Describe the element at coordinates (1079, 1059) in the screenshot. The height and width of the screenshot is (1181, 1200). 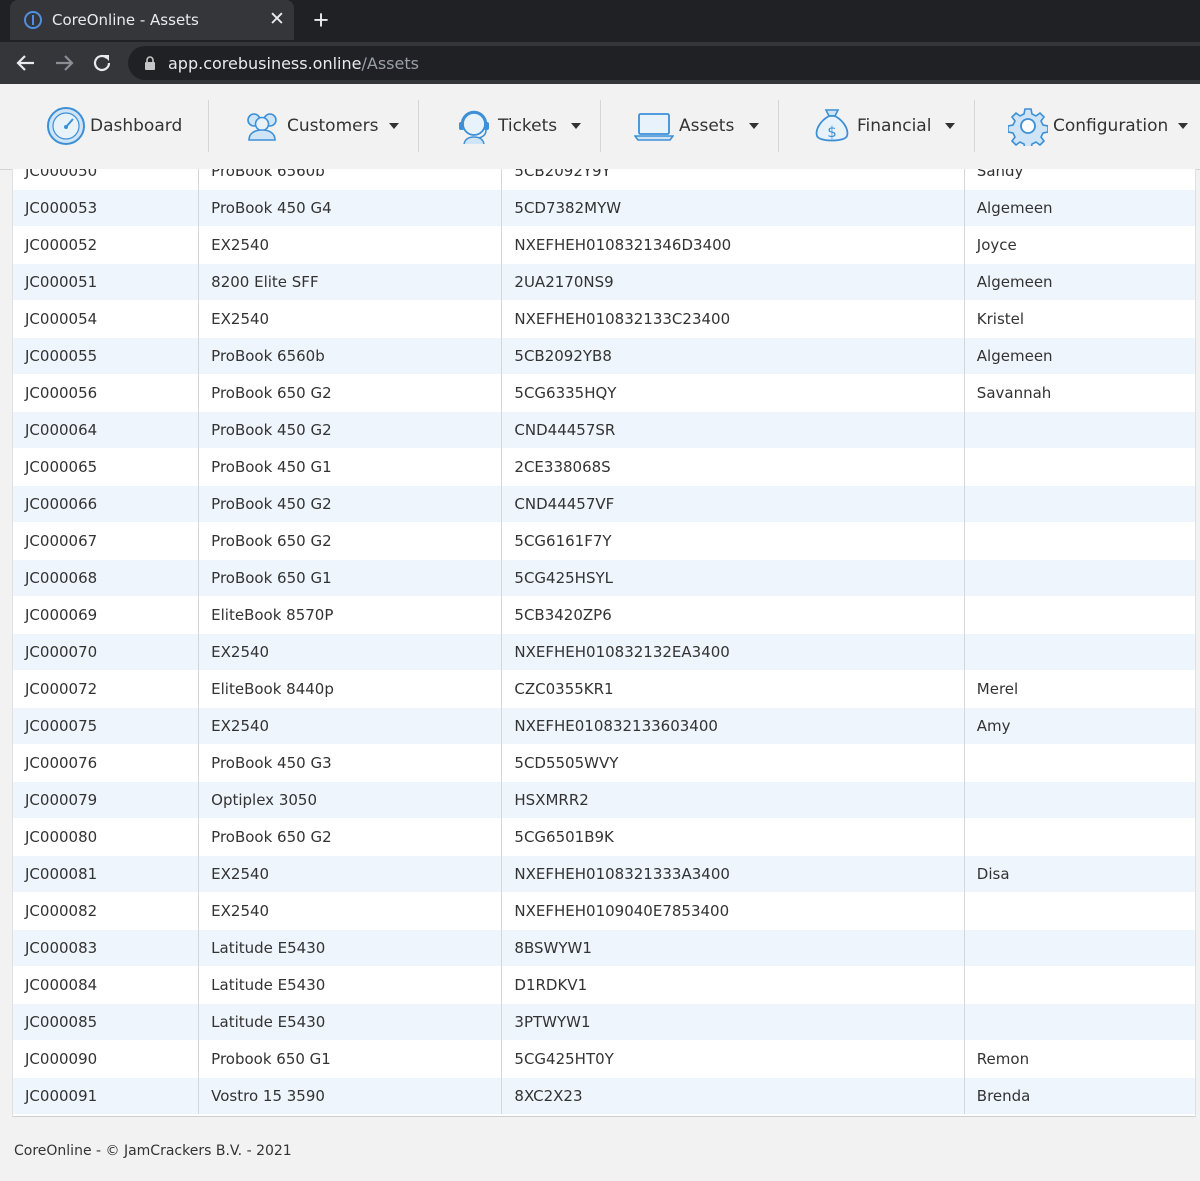
I see `assigned-user-cell: Remon` at that location.